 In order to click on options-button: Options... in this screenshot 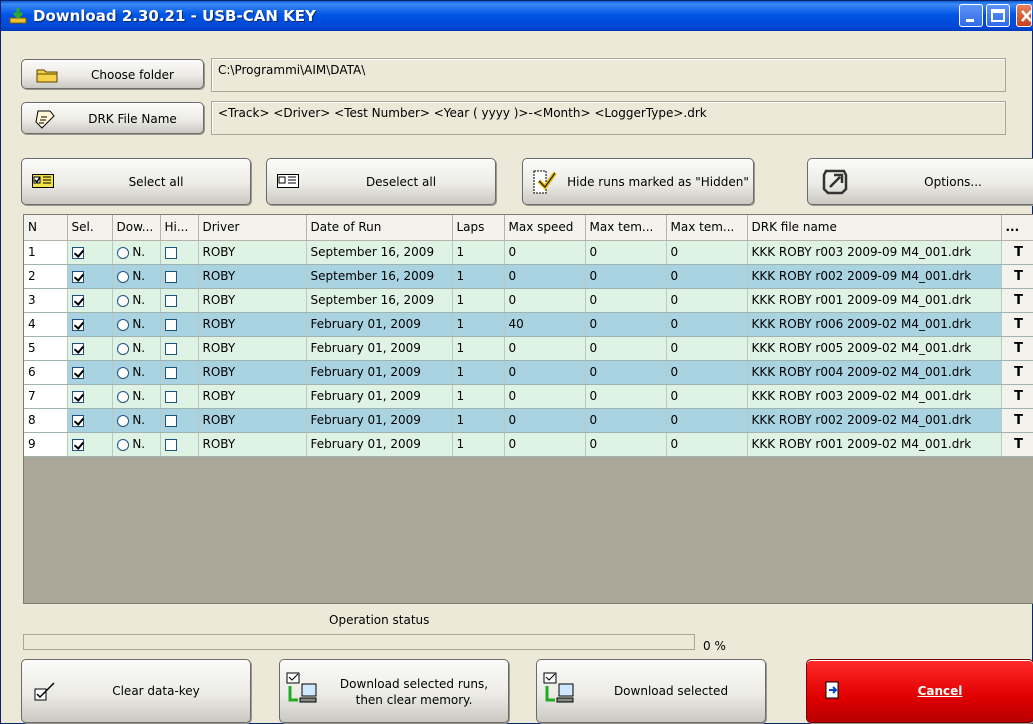, I will do `click(920, 181)`.